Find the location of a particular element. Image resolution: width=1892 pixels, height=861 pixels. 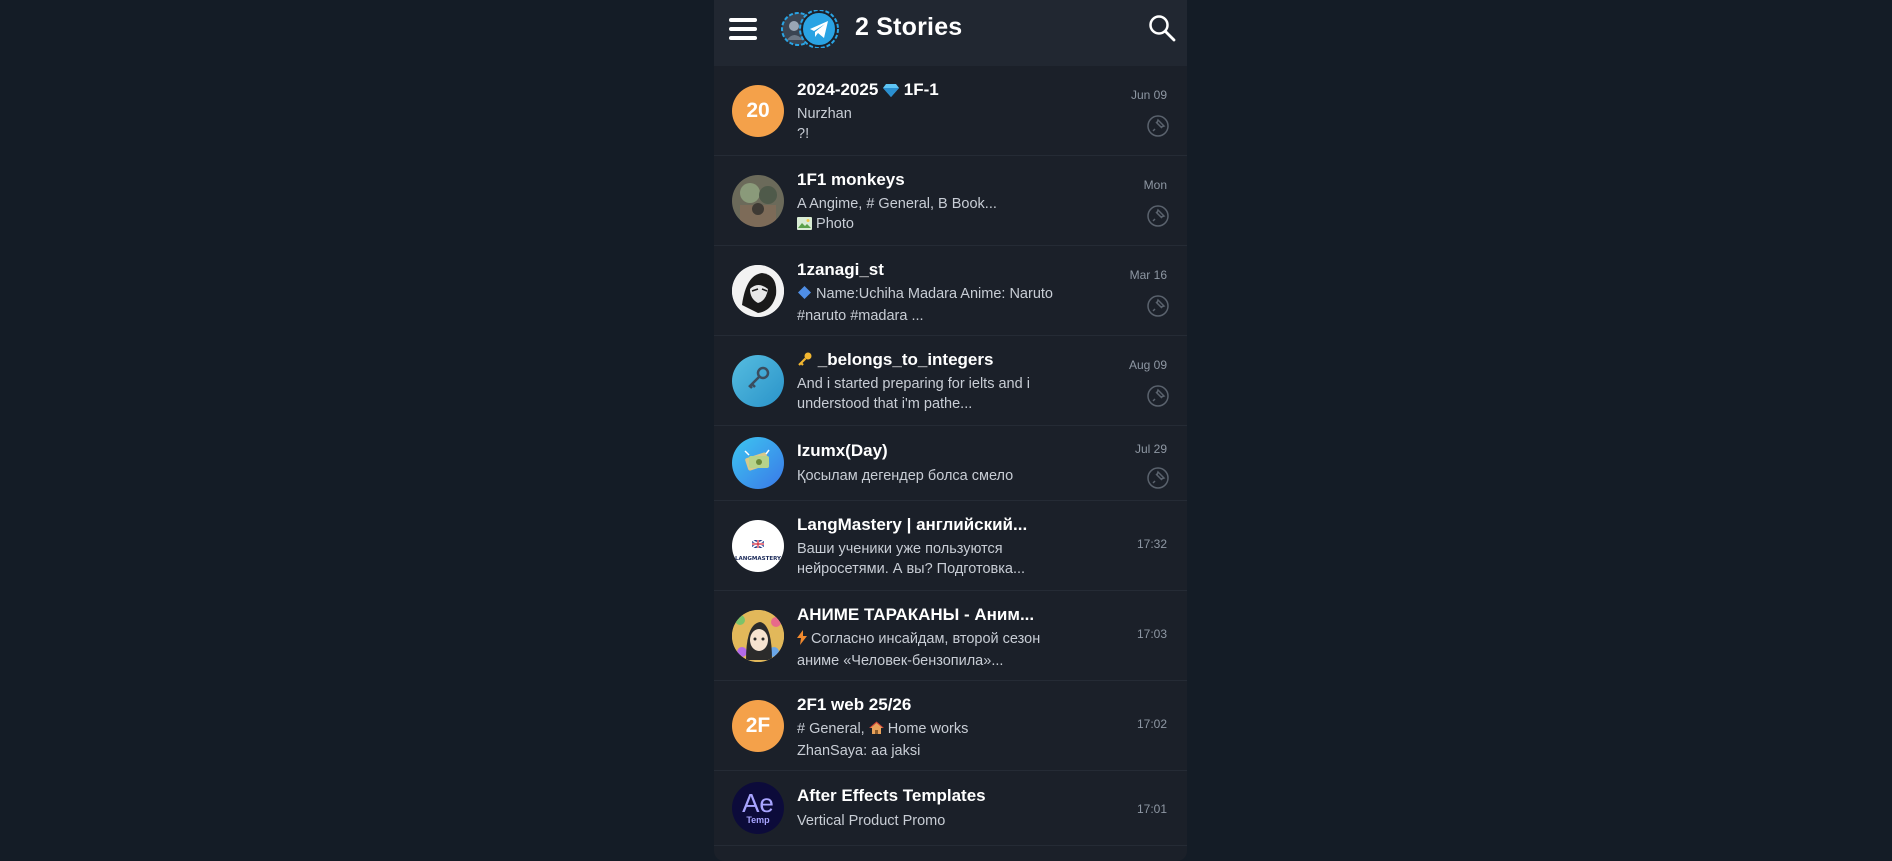

chat-preview: Vertical Product Promo is located at coordinates (939, 821).